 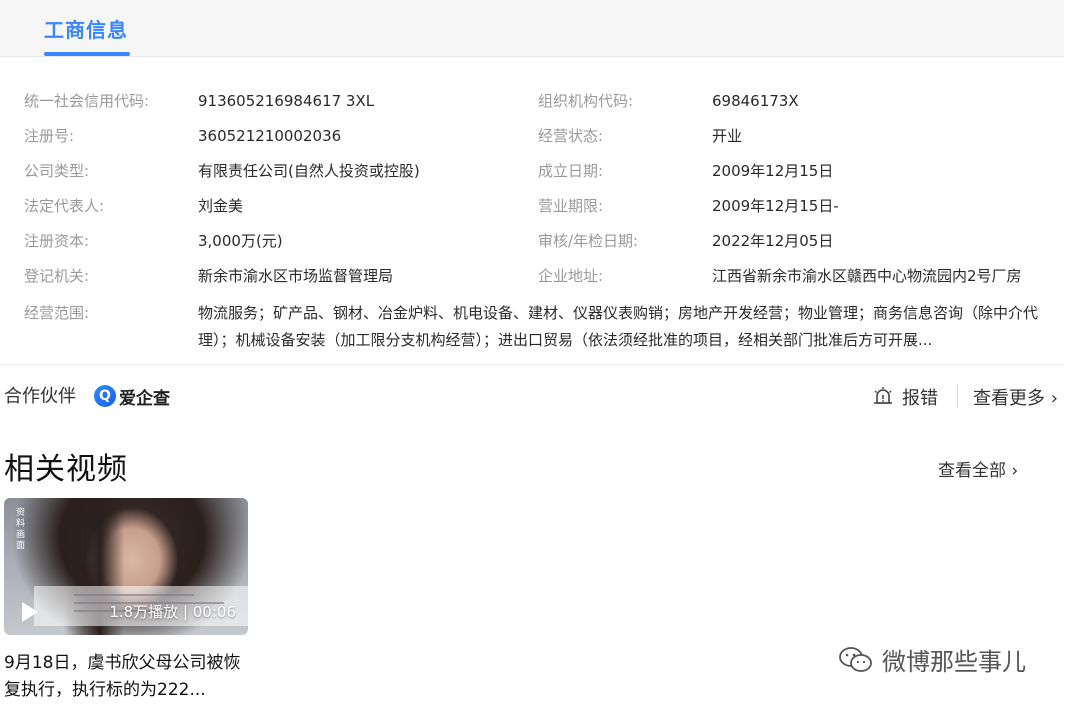 I want to click on info-value: 69846173X, so click(x=755, y=101).